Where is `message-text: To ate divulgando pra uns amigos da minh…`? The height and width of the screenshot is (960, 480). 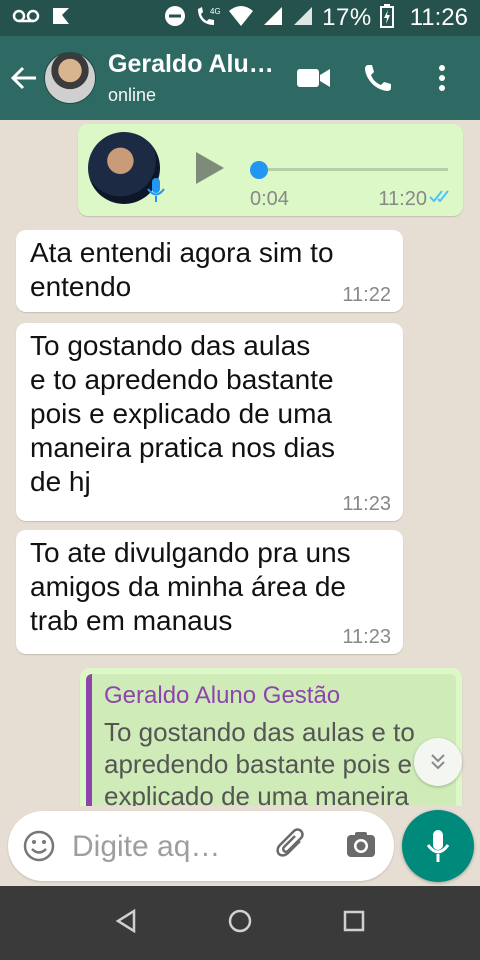
message-text: To ate divulgando pra uns amigos da minh… is located at coordinates (190, 586).